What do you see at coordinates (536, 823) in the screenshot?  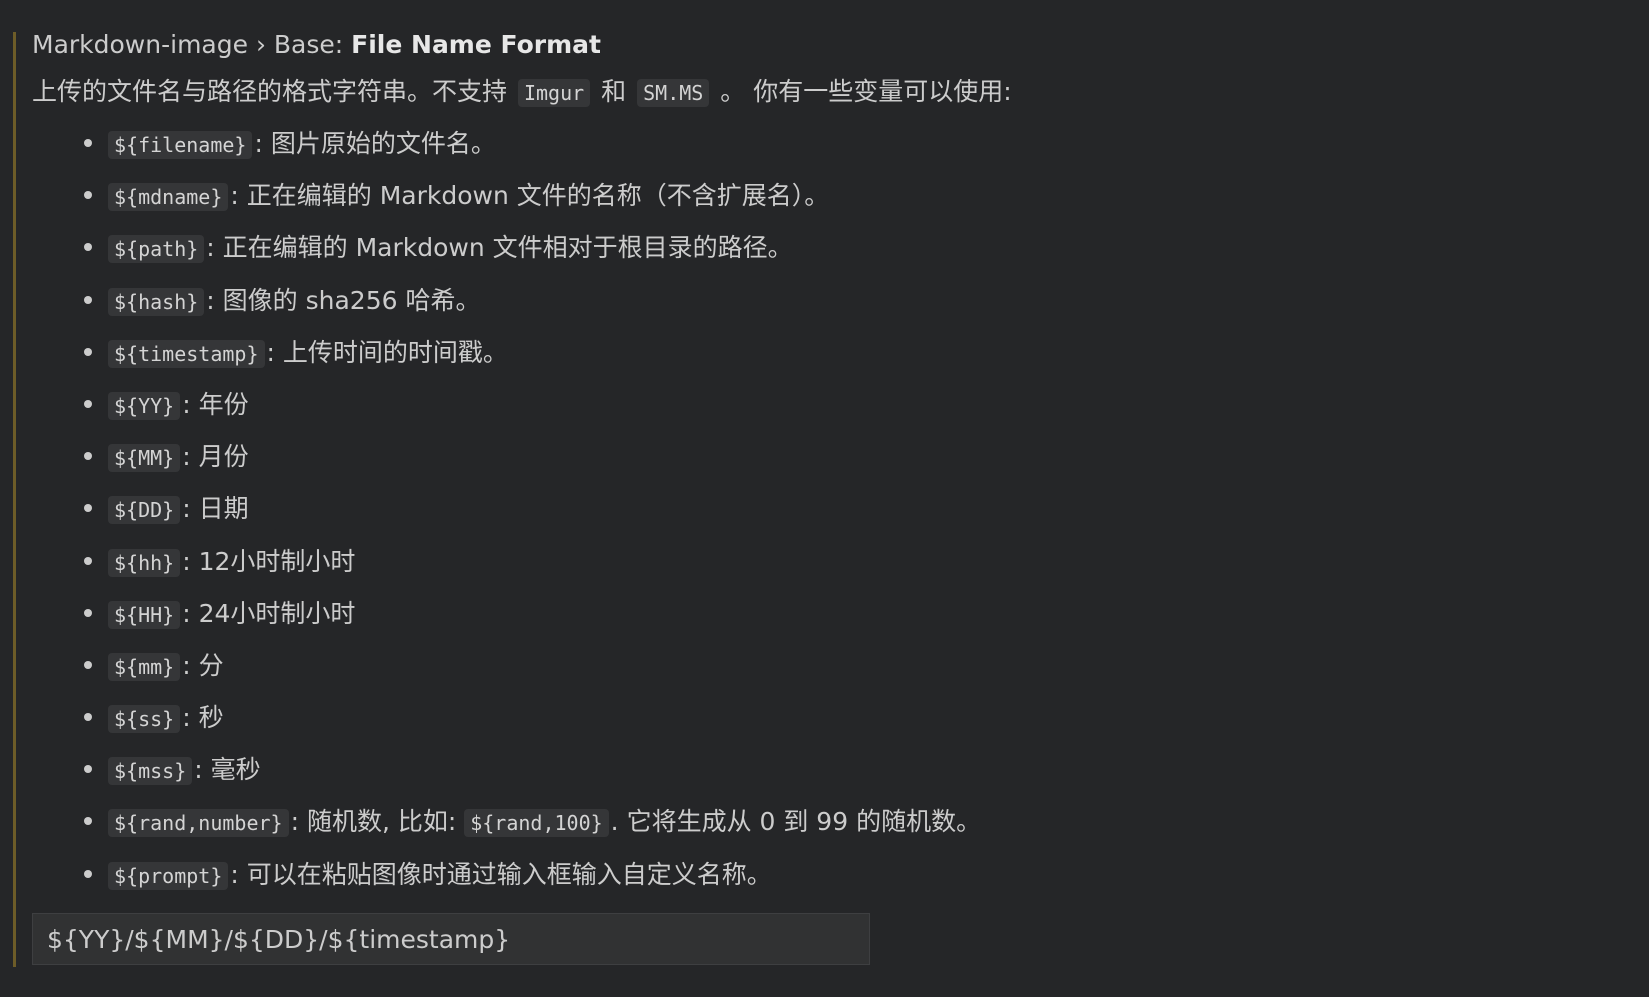 I see `variable-example-code: ${rand,100}` at bounding box center [536, 823].